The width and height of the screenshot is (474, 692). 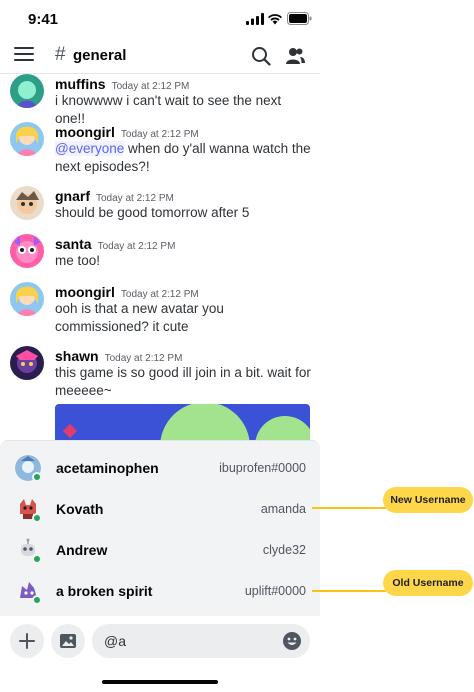 I want to click on autocomplete-username: clyde32, so click(x=284, y=550).